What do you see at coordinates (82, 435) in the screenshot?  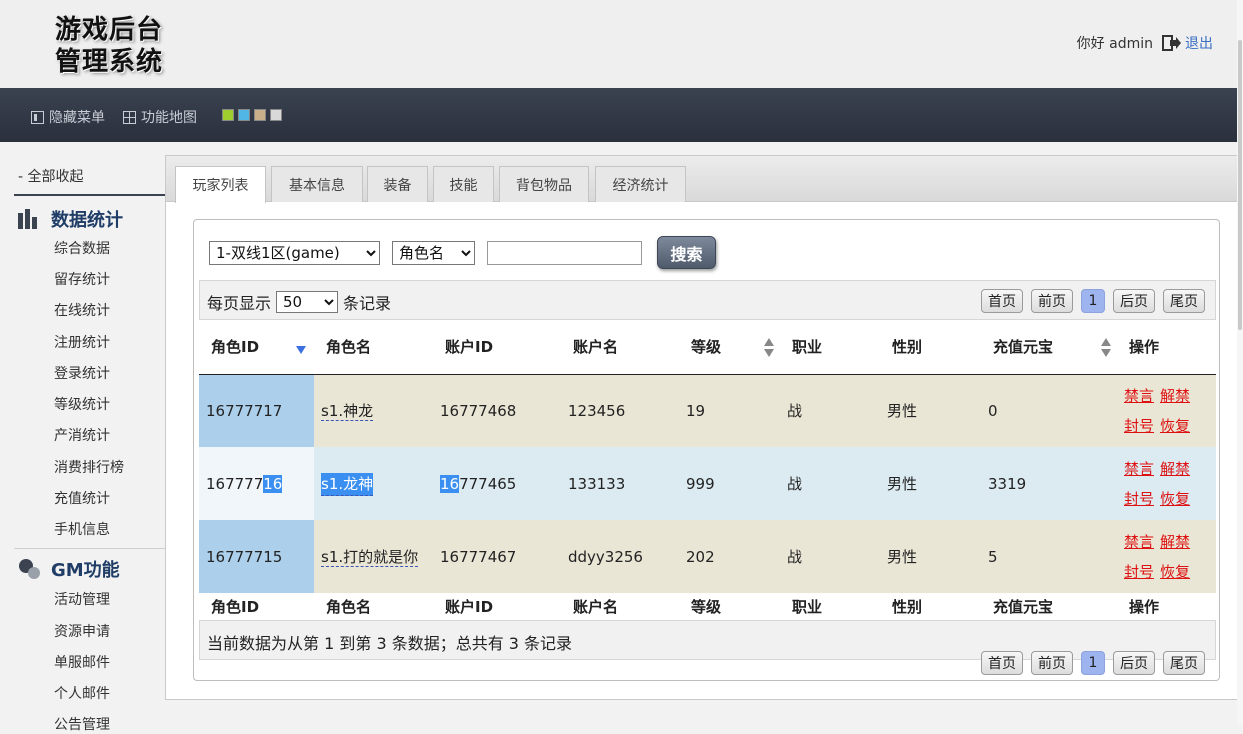 I see `sidebar-item-production: 产消统计` at bounding box center [82, 435].